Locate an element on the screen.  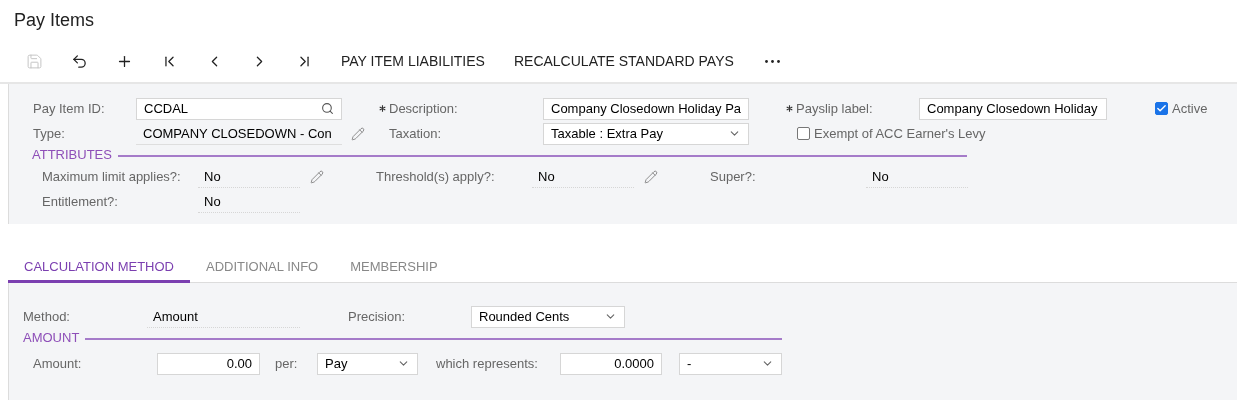
input-field: CCDAL is located at coordinates (239, 108).